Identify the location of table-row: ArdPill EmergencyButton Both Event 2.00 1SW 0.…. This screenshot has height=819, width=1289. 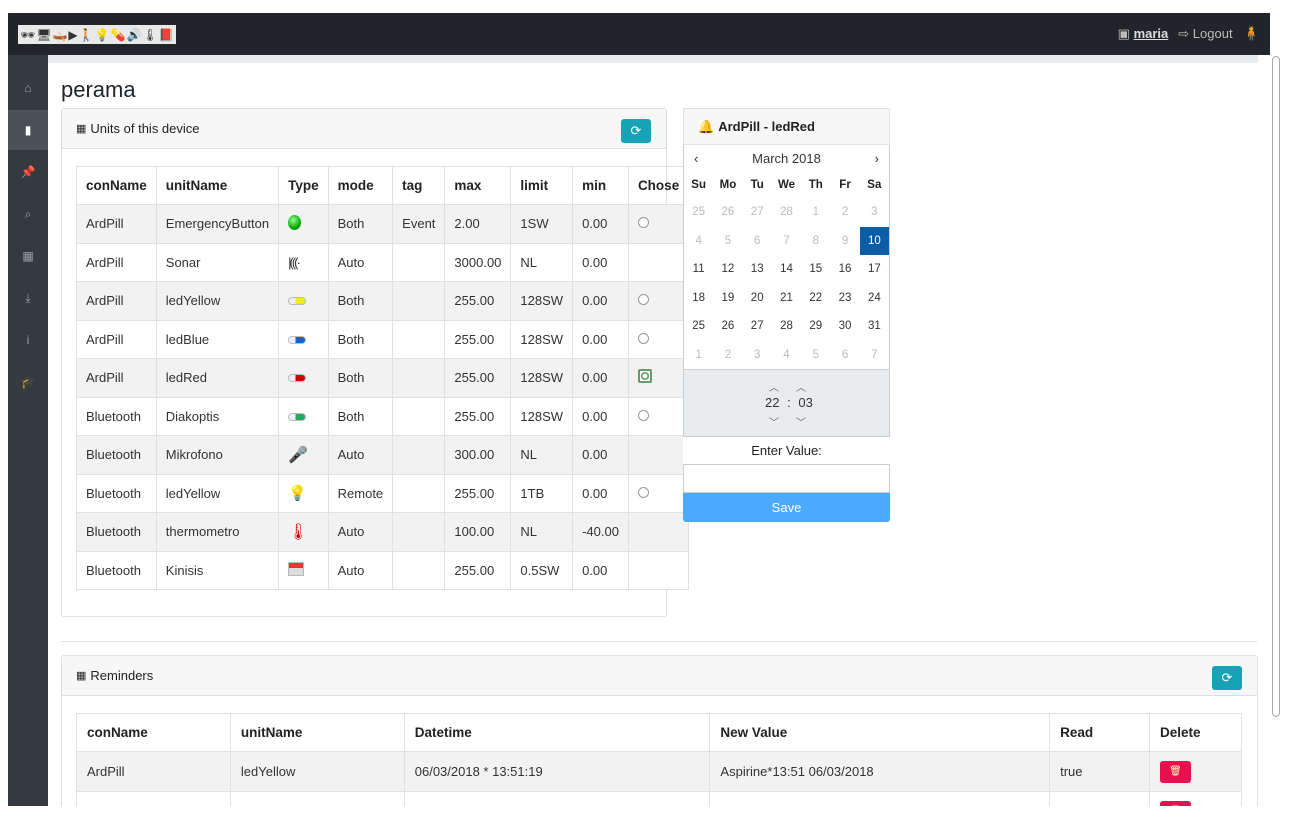
(383, 224).